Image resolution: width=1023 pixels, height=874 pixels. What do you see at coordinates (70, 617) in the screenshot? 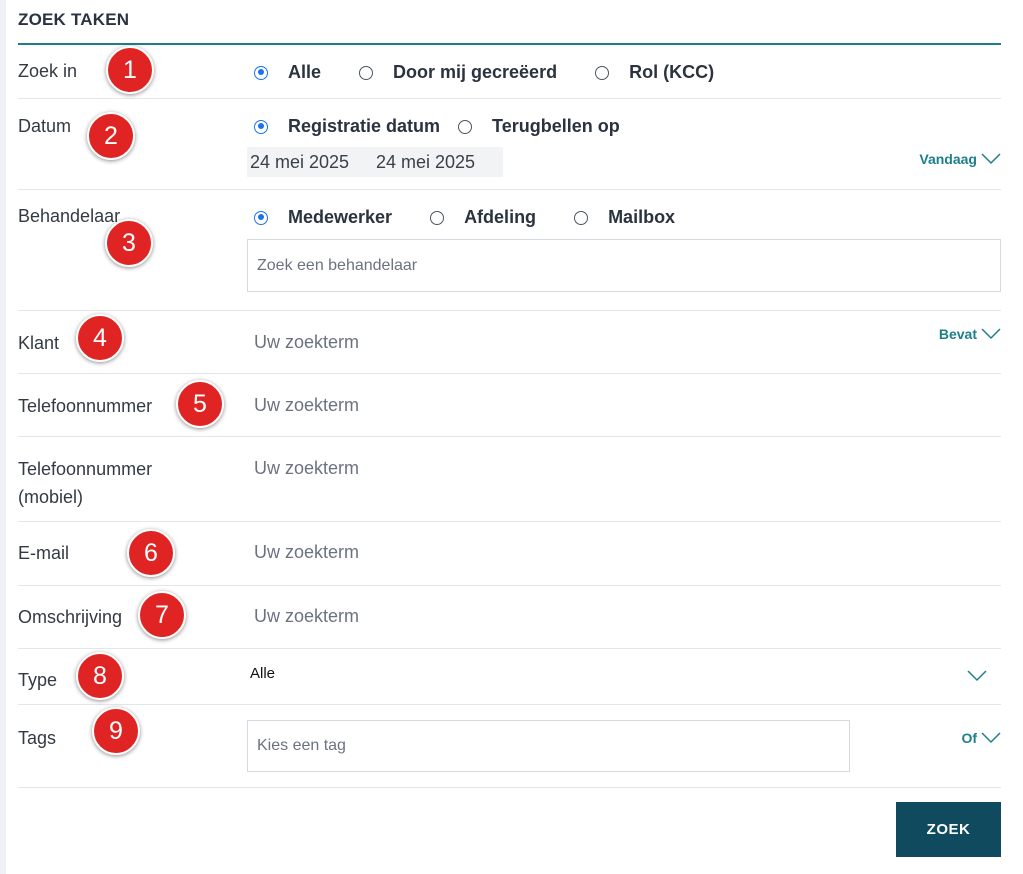
I see `label-omschrijving: Omschrijving` at bounding box center [70, 617].